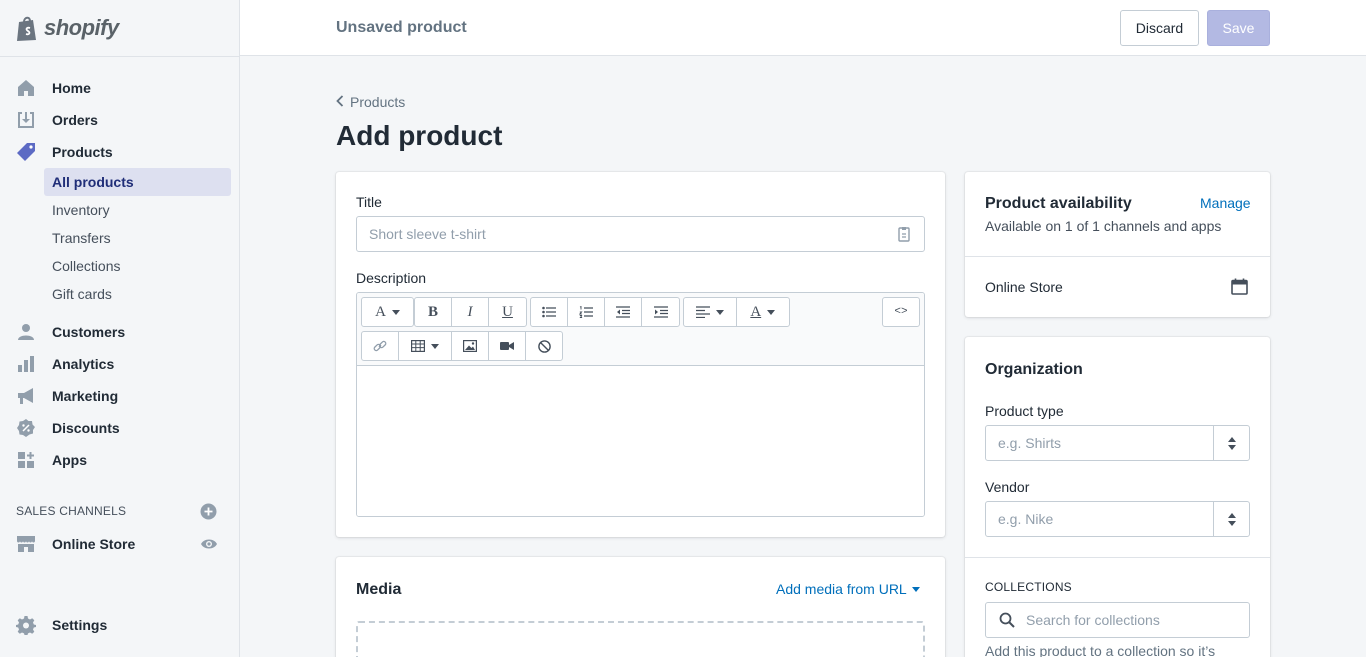 The image size is (1366, 657). I want to click on sidebar-item-marketing: Marketing, so click(120, 396).